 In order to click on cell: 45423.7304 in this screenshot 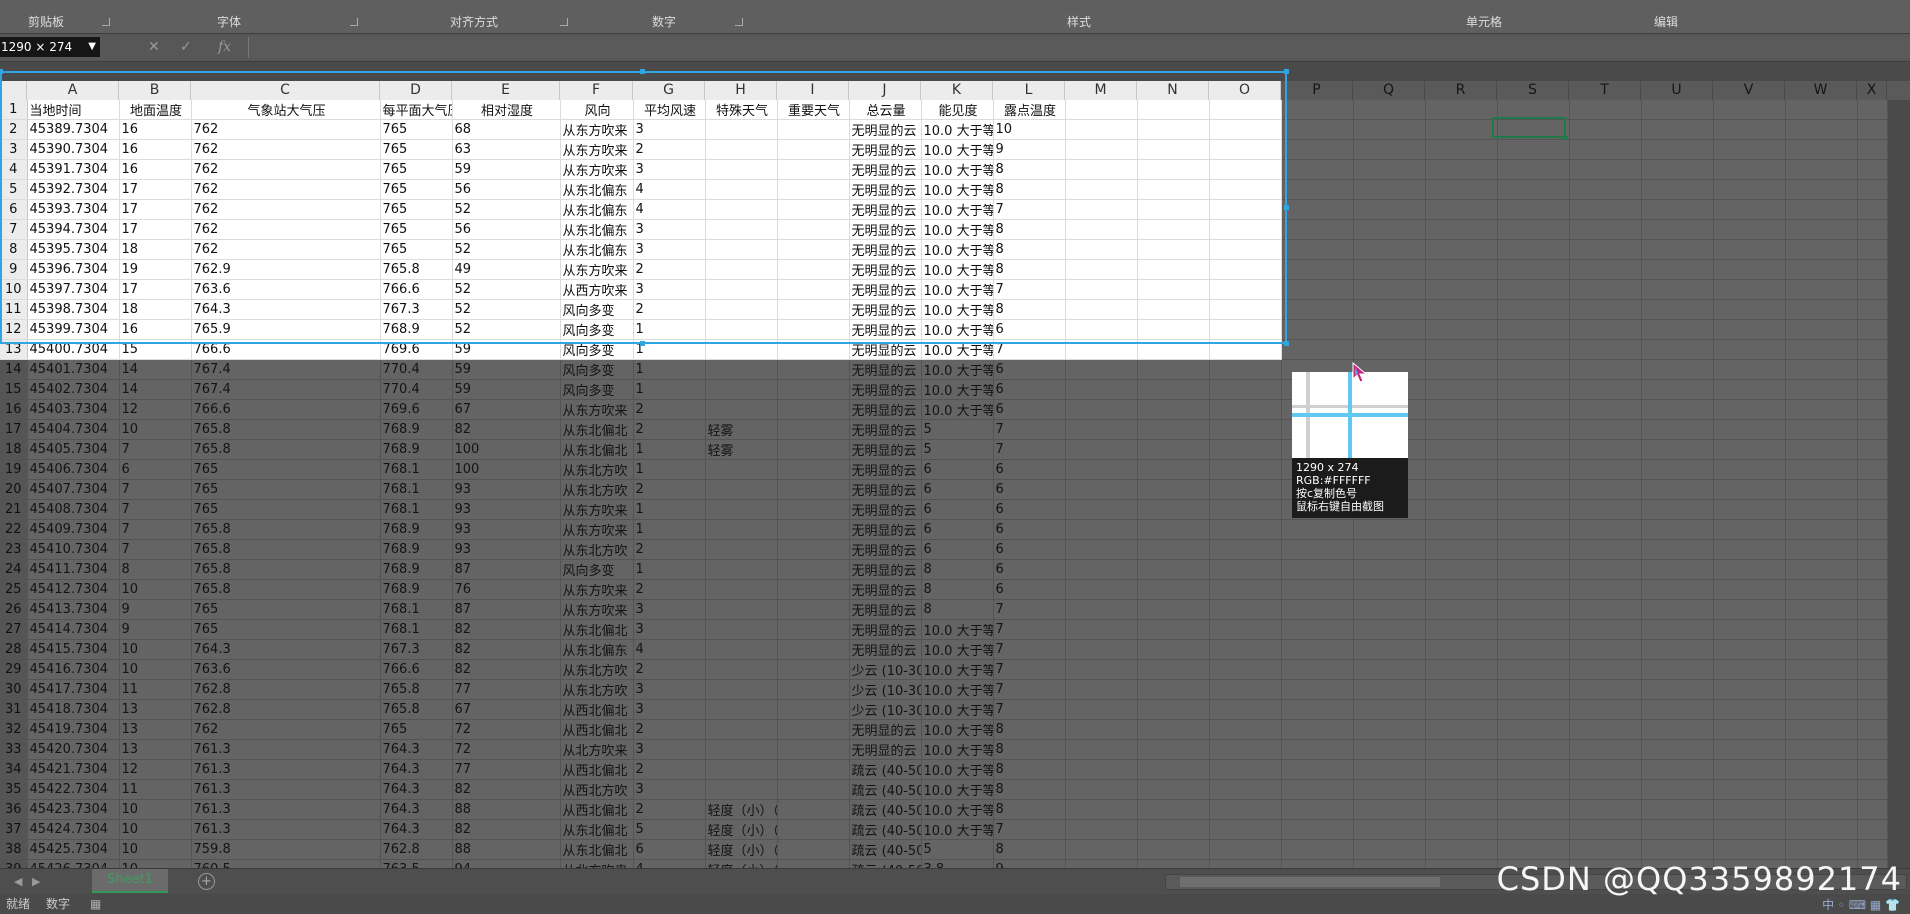, I will do `click(73, 809)`.